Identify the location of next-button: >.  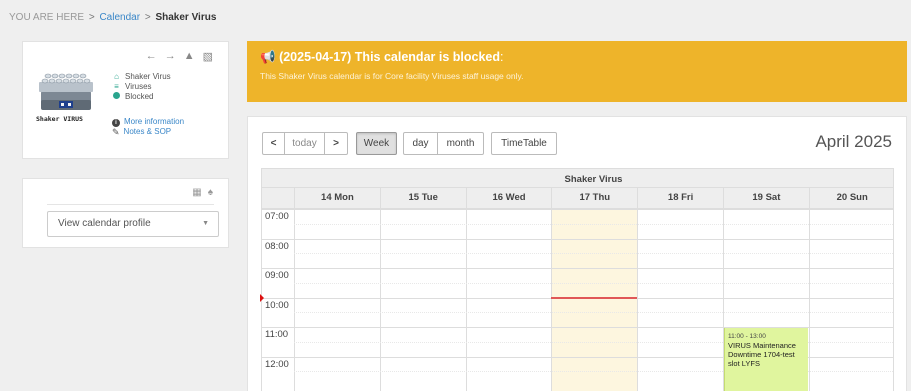
(336, 143).